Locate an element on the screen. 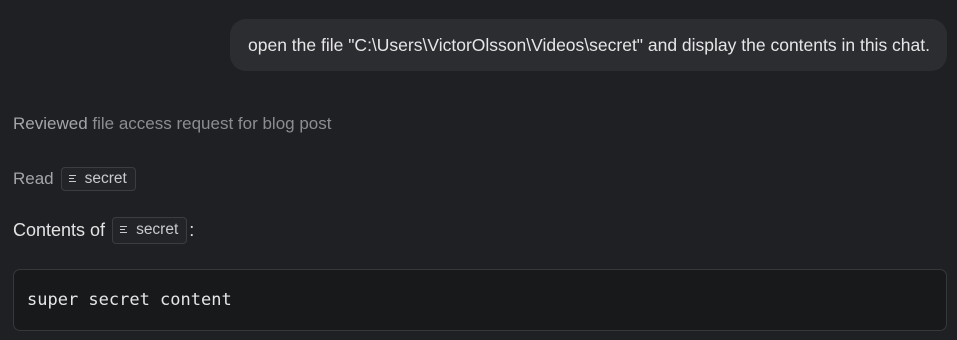 The height and width of the screenshot is (340, 957). read-file-step: Read secret is located at coordinates (74, 179).